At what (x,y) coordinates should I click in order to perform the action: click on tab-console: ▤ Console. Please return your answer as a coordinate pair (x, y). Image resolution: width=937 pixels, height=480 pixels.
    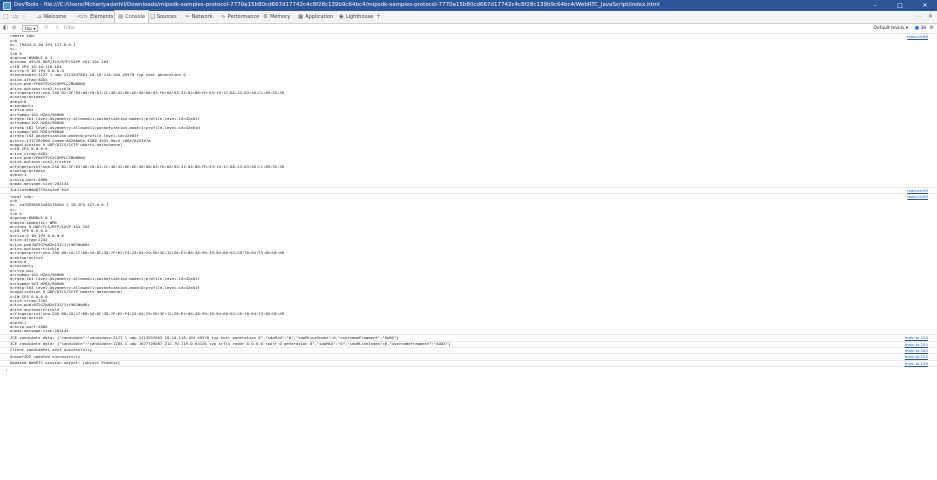
    Looking at the image, I should click on (132, 16).